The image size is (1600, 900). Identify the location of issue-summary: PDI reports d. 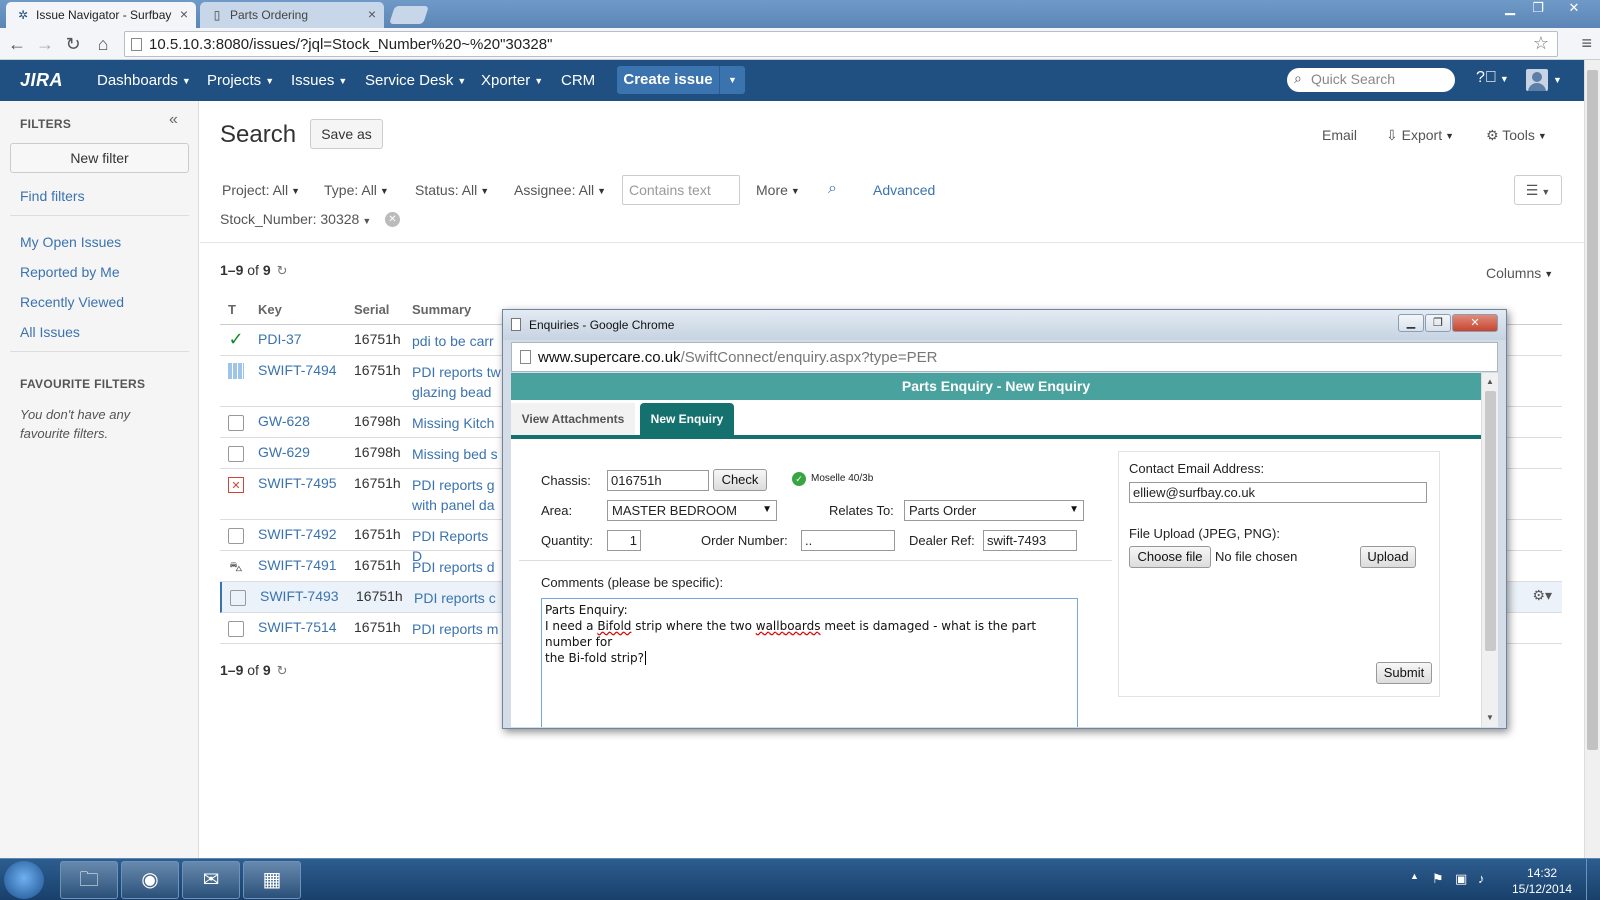
(457, 567).